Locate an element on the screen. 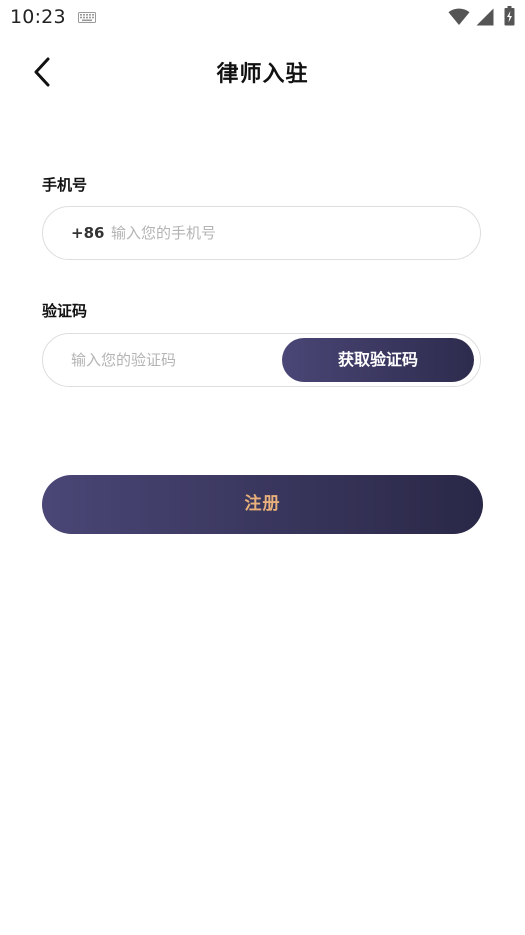 This screenshot has height=935, width=525. page-title: 律师入驻 is located at coordinates (262, 74).